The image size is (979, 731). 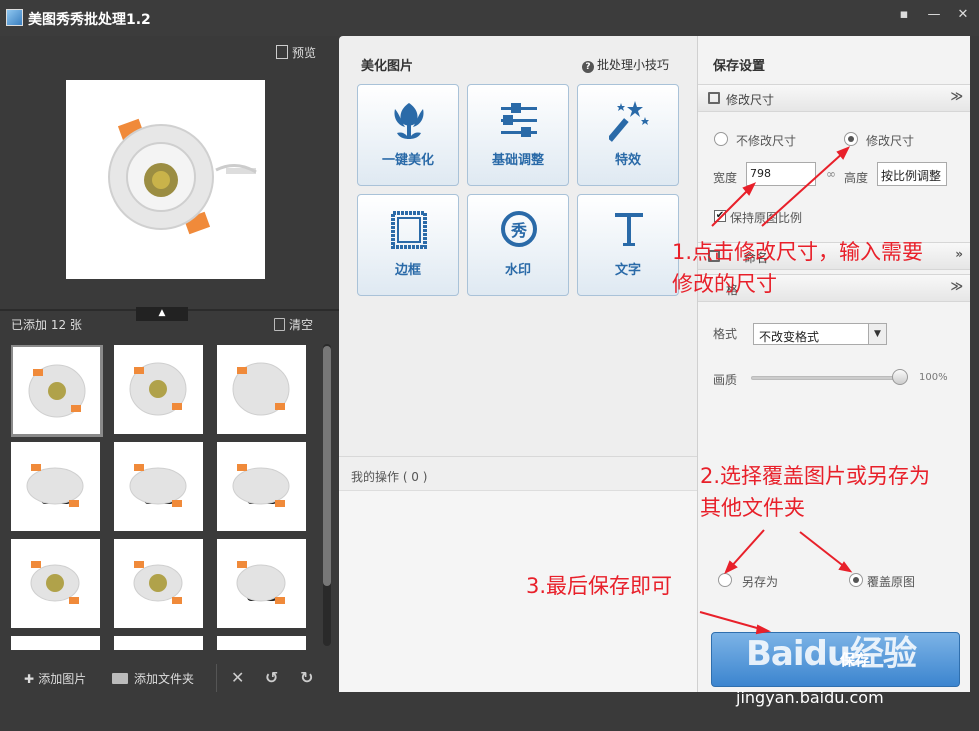 I want to click on tool-label: 文字, so click(x=627, y=270).